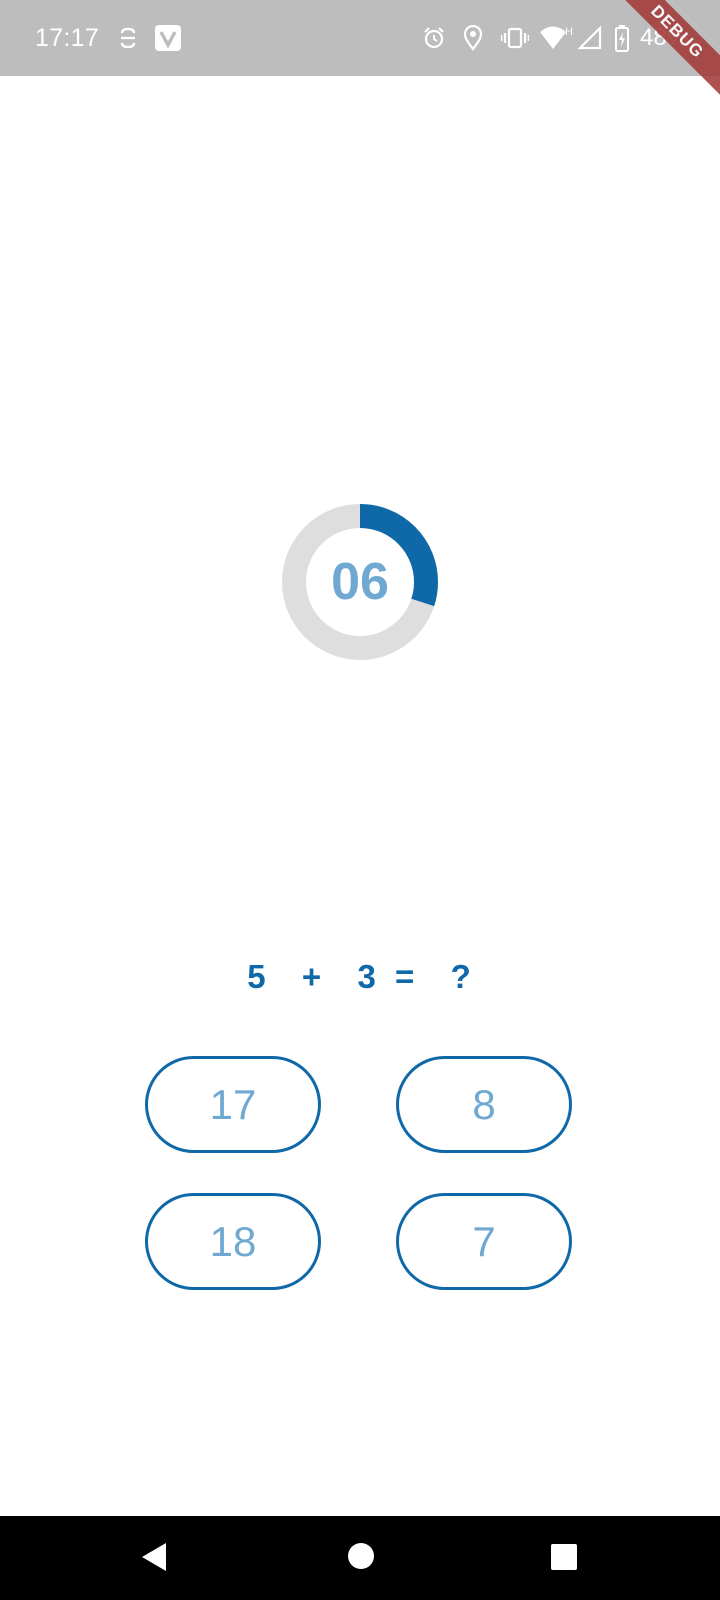 The width and height of the screenshot is (720, 1600). What do you see at coordinates (233, 1104) in the screenshot?
I see `answer-button-1: 17` at bounding box center [233, 1104].